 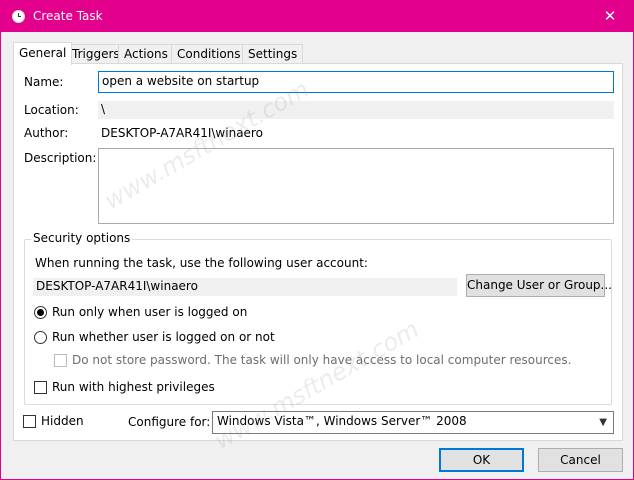 What do you see at coordinates (44, 82) in the screenshot?
I see `name-label: Name:` at bounding box center [44, 82].